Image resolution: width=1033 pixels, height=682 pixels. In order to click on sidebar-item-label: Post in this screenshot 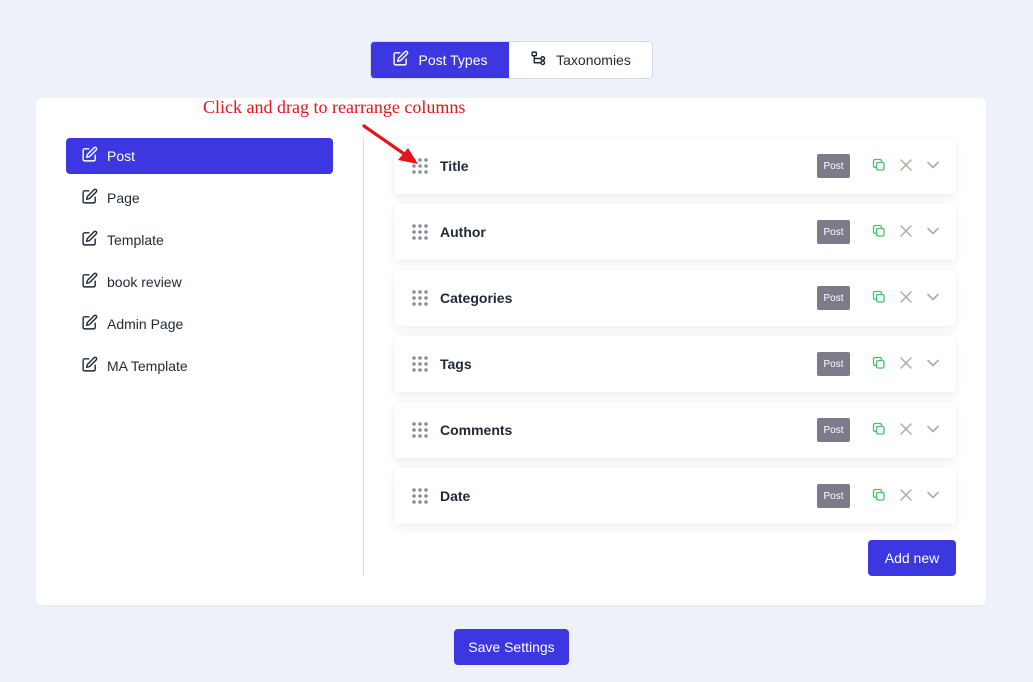, I will do `click(121, 156)`.